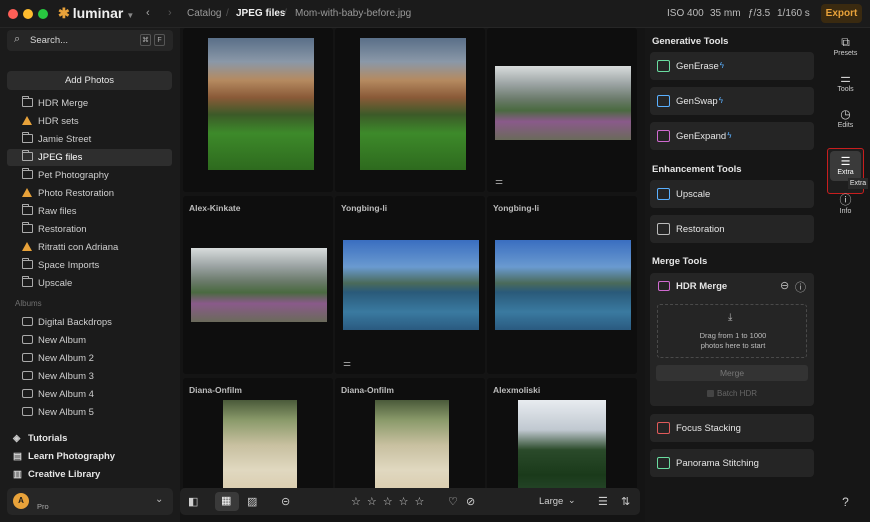 The width and height of the screenshot is (870, 522). What do you see at coordinates (89, 229) in the screenshot?
I see `folder-item: Restoration` at bounding box center [89, 229].